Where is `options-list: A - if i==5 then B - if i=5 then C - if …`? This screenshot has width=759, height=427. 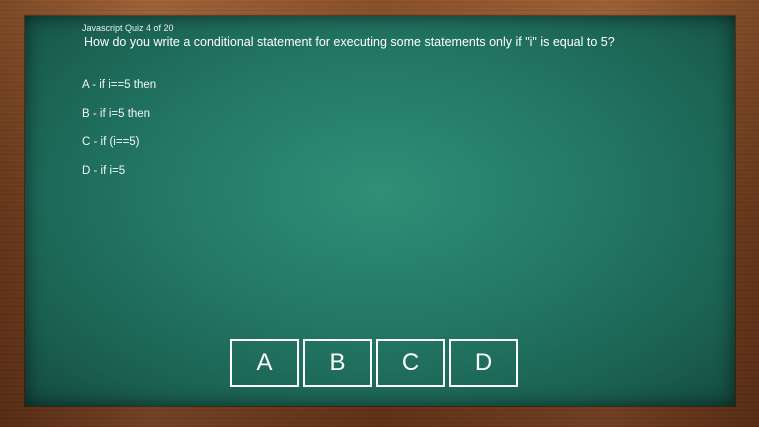
options-list: A - if i==5 then B - if i=5 then C - if … is located at coordinates (119, 134).